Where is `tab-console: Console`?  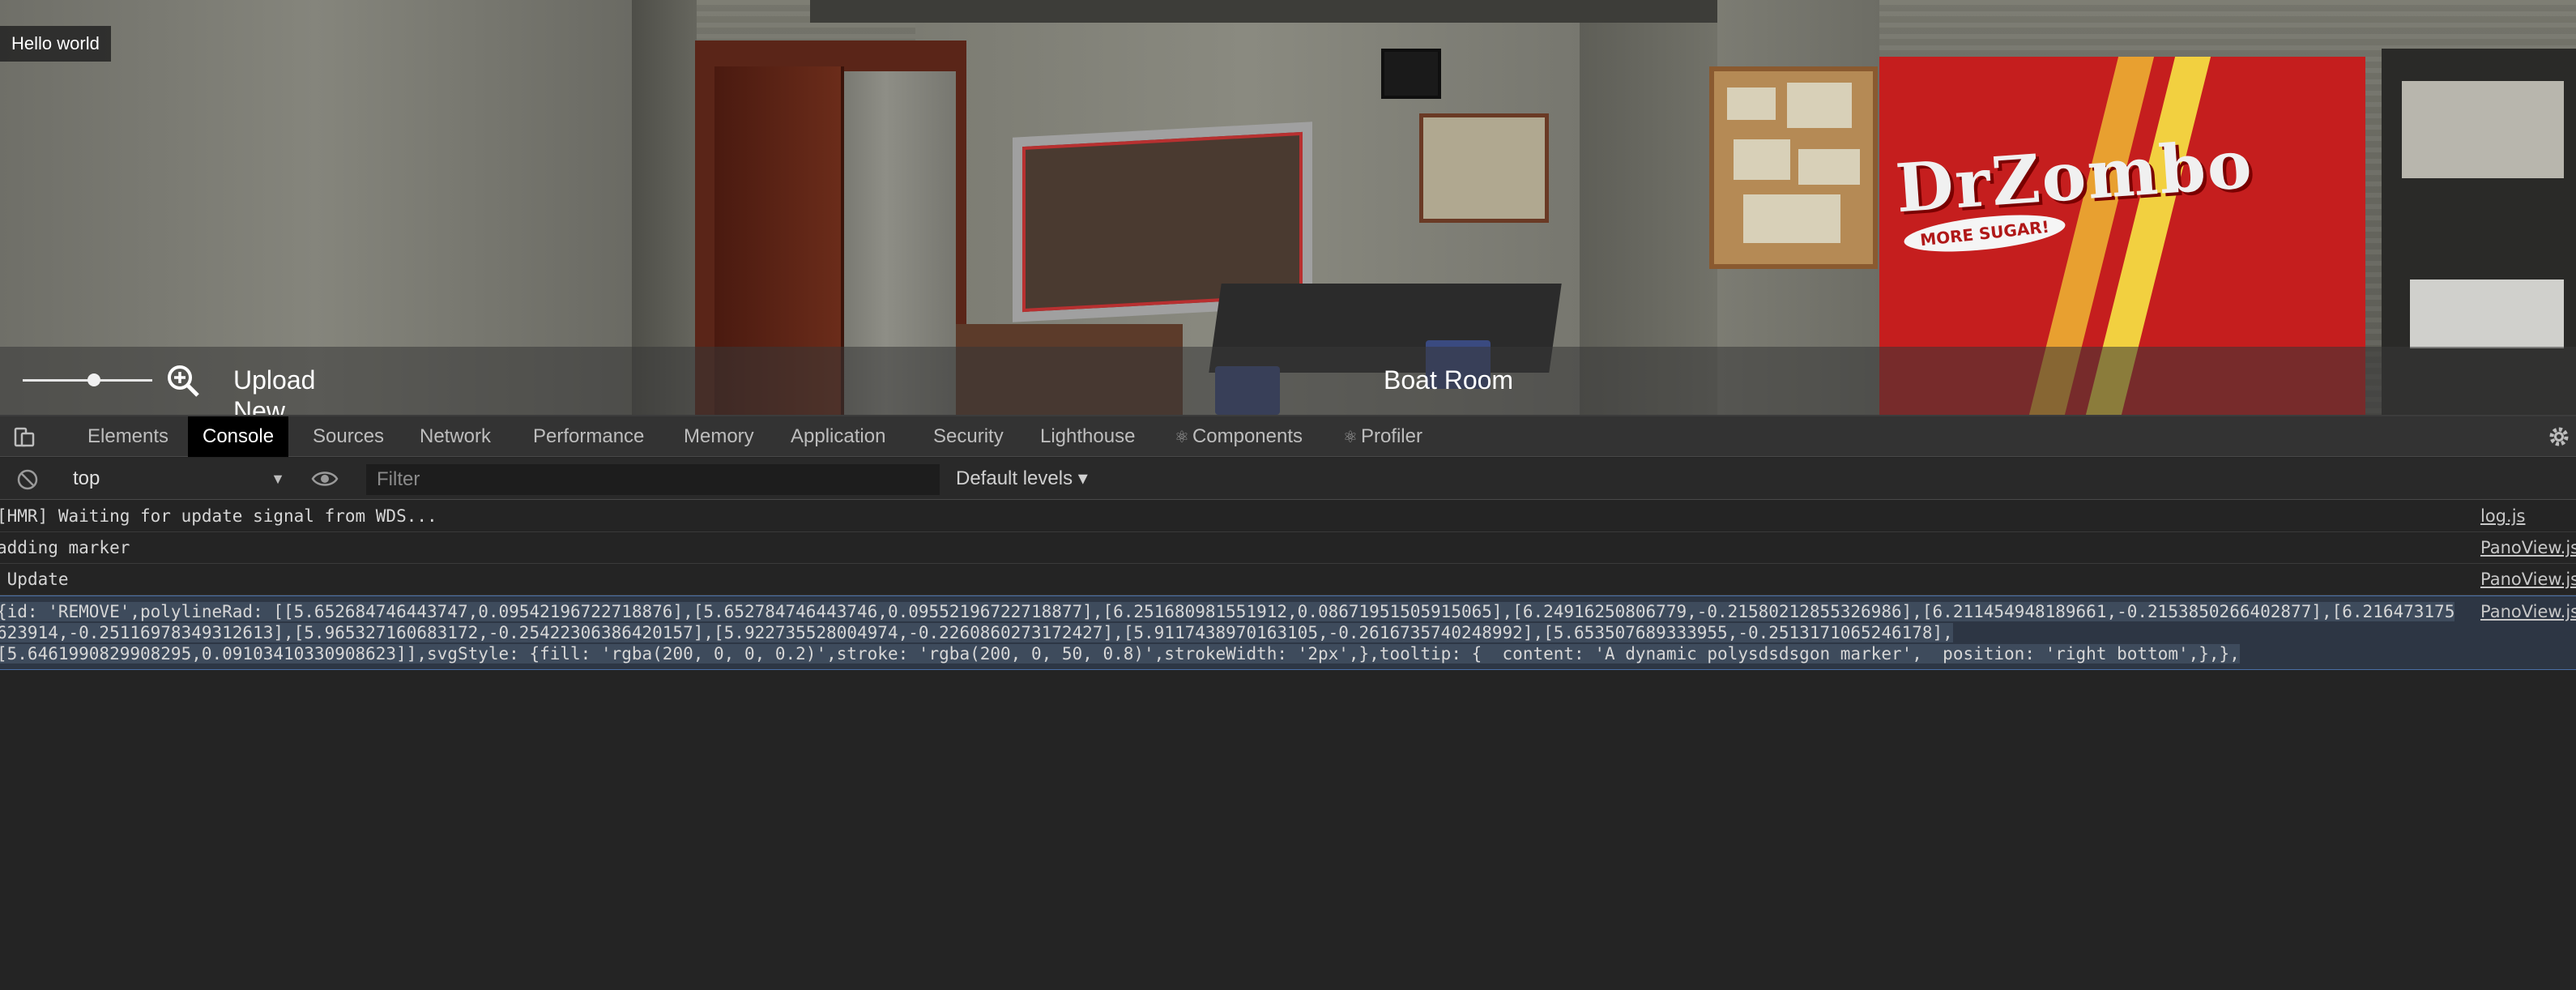
tab-console: Console is located at coordinates (239, 436).